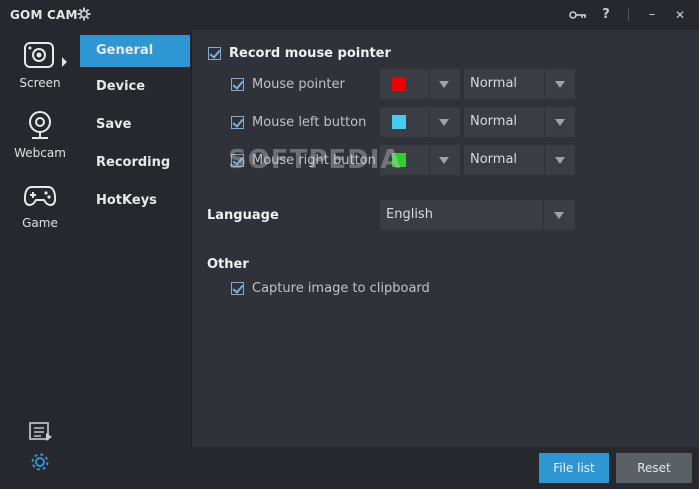 This screenshot has height=489, width=699. I want to click on active-indicator-icon, so click(64, 62).